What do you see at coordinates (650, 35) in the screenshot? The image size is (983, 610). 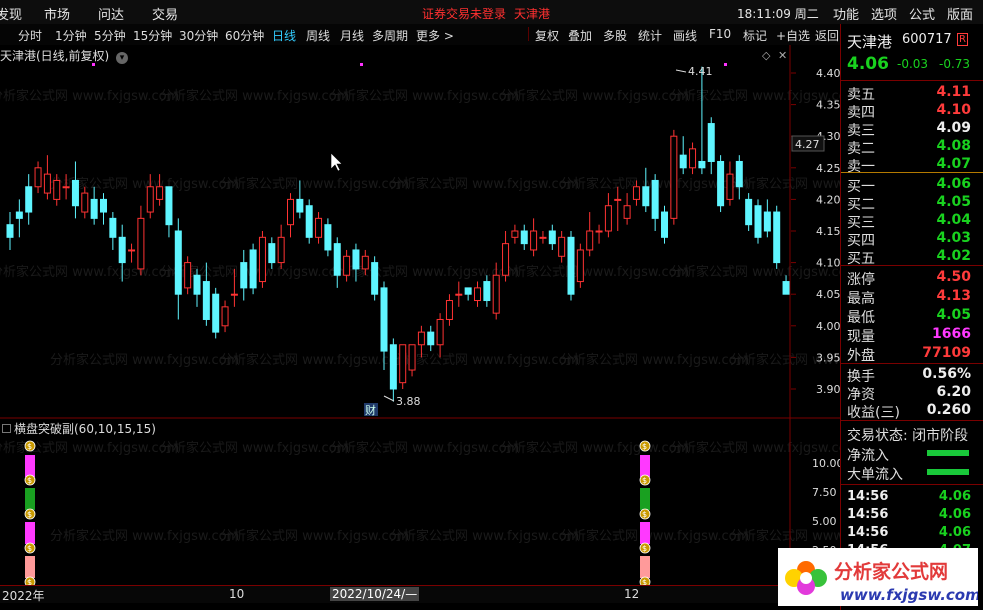 I see `tool-statistics: 统计` at bounding box center [650, 35].